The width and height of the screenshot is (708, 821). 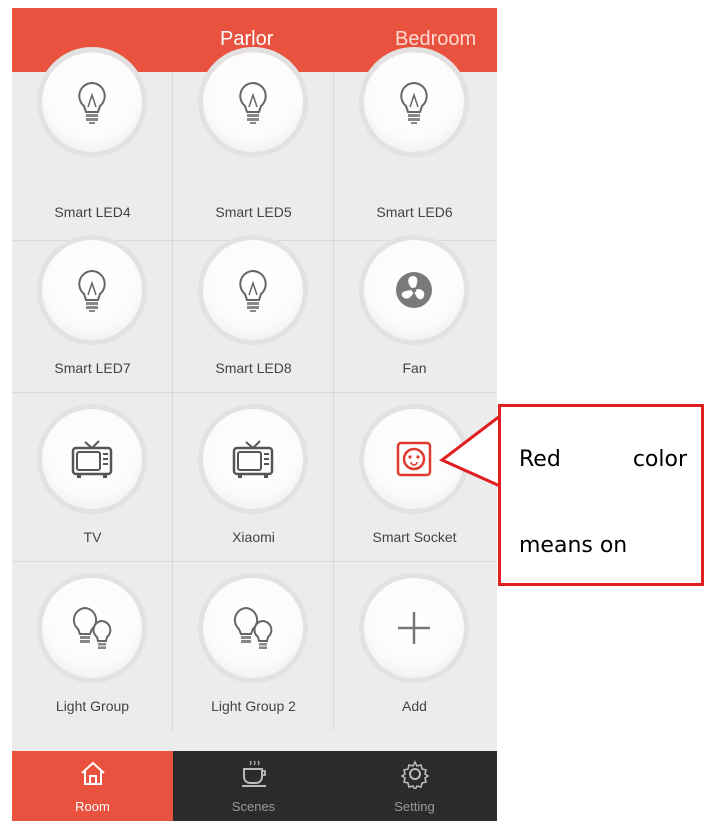 What do you see at coordinates (540, 459) in the screenshot?
I see `callout-word-red: Red` at bounding box center [540, 459].